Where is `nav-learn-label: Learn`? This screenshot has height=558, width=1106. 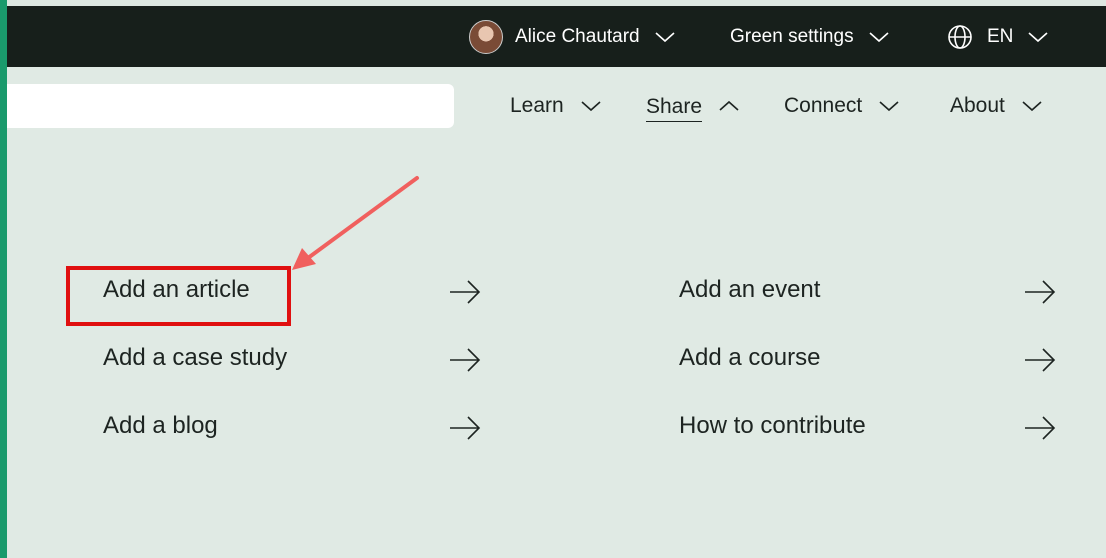 nav-learn-label: Learn is located at coordinates (537, 105).